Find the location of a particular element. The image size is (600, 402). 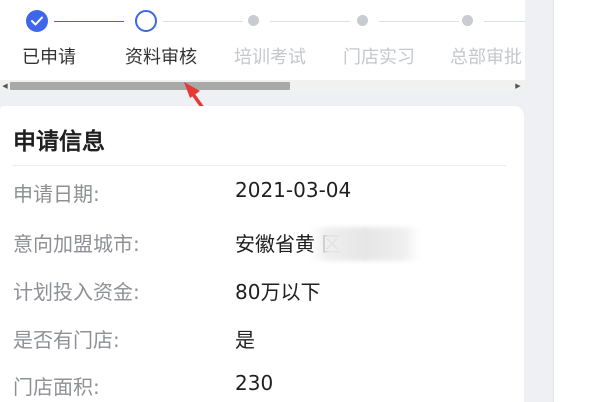

scroll-right-icon: ▶ is located at coordinates (518, 86).